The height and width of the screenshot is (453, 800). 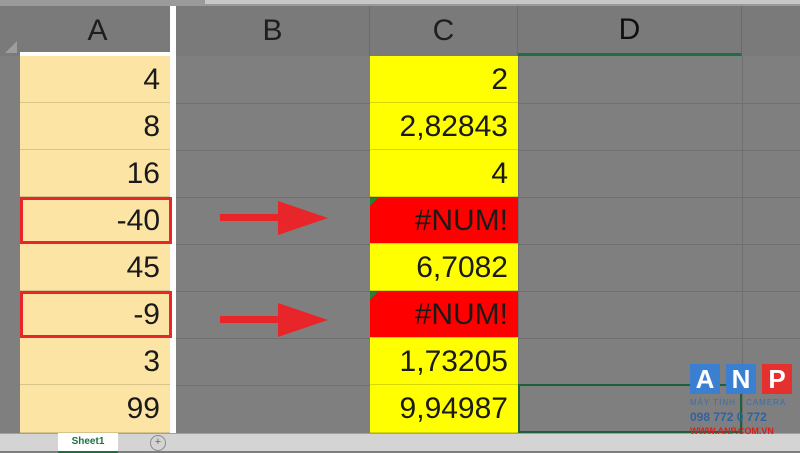 I want to click on cell-a2: 8, so click(x=95, y=126).